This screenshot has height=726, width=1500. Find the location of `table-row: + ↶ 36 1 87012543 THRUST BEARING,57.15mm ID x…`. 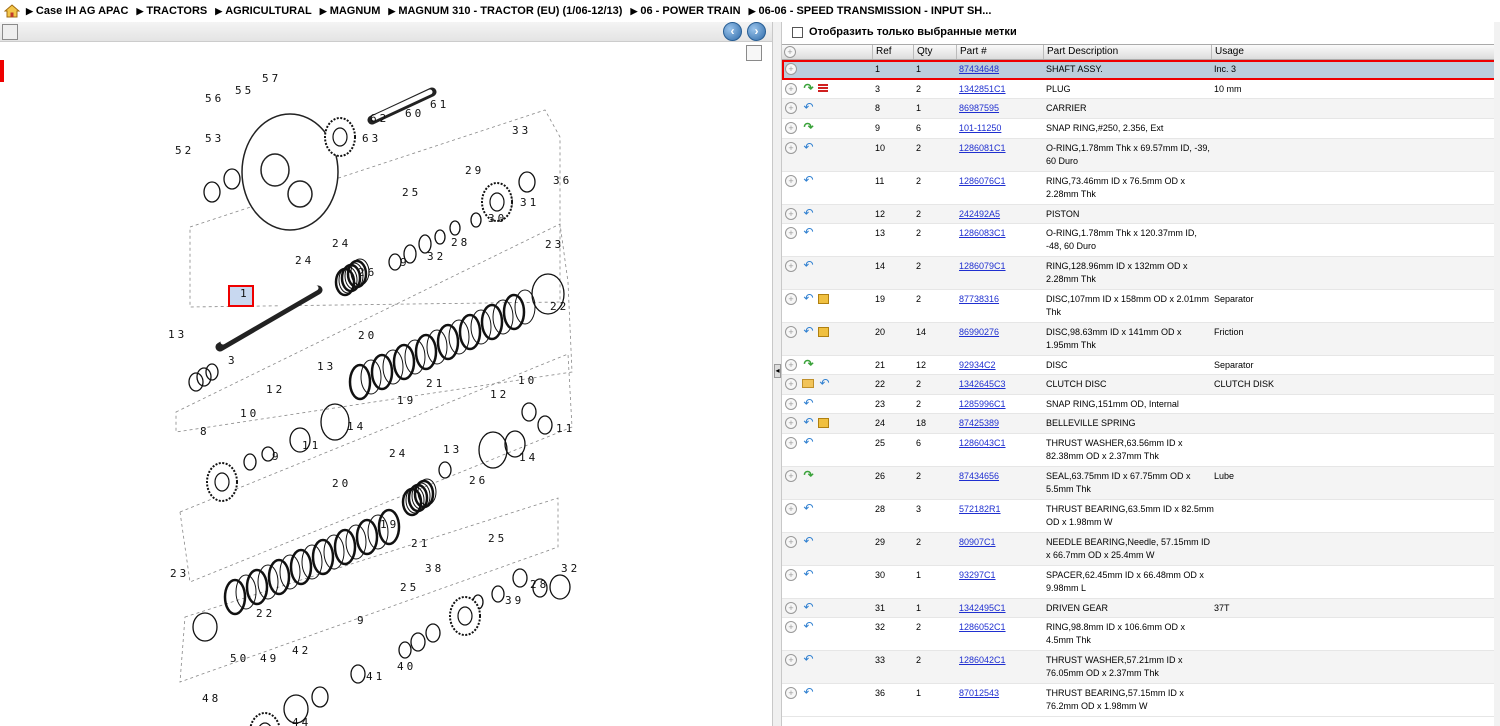

table-row: + ↶ 36 1 87012543 THRUST BEARING,57.15mm ID x… is located at coordinates (1141, 700).